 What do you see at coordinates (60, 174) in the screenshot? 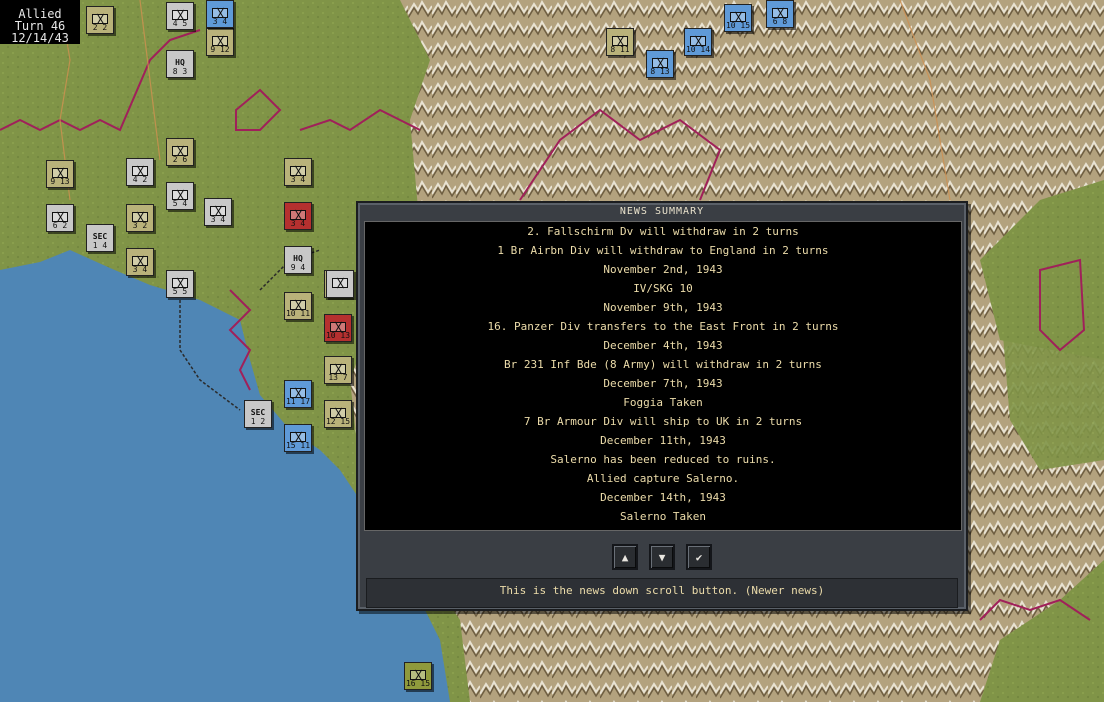
I see `unit-counter: 9 13` at bounding box center [60, 174].